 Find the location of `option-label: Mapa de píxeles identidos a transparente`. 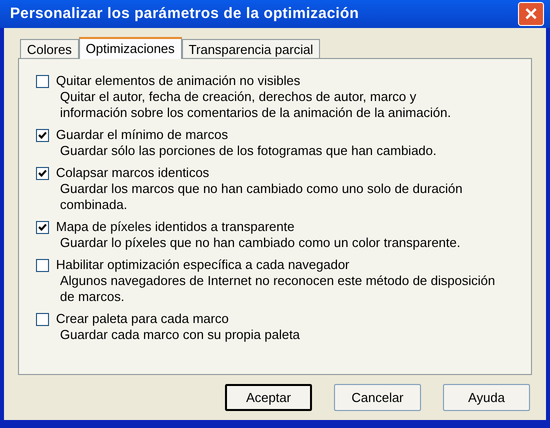

option-label: Mapa de píxeles identidos a transparente is located at coordinates (175, 227).